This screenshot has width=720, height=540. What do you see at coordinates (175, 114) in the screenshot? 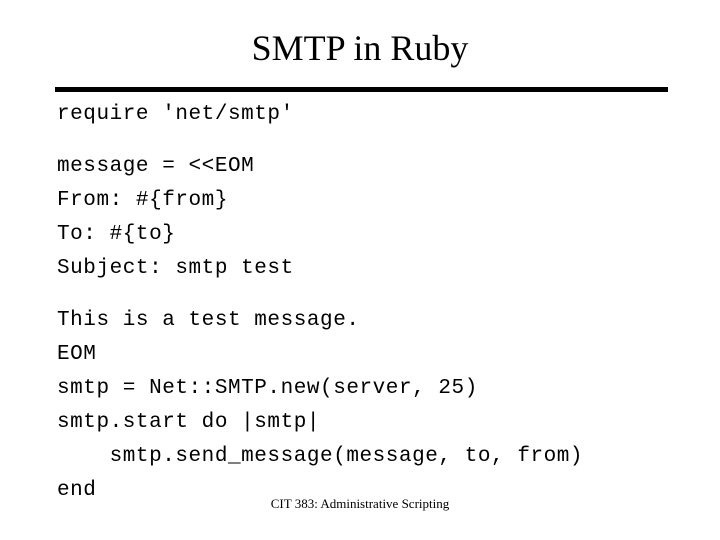
I see `code-line: require 'net/smtp'` at bounding box center [175, 114].